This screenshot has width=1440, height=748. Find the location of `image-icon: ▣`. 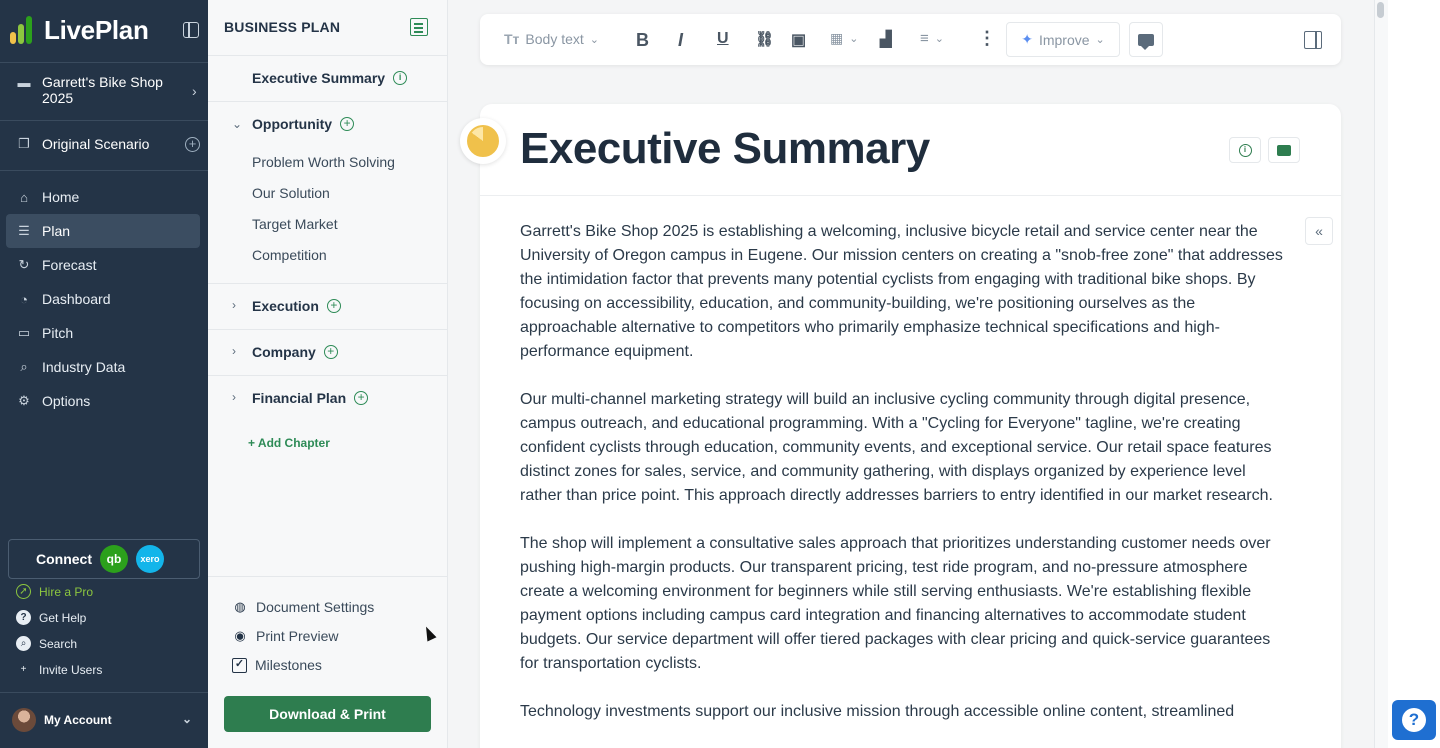

image-icon: ▣ is located at coordinates (798, 40).